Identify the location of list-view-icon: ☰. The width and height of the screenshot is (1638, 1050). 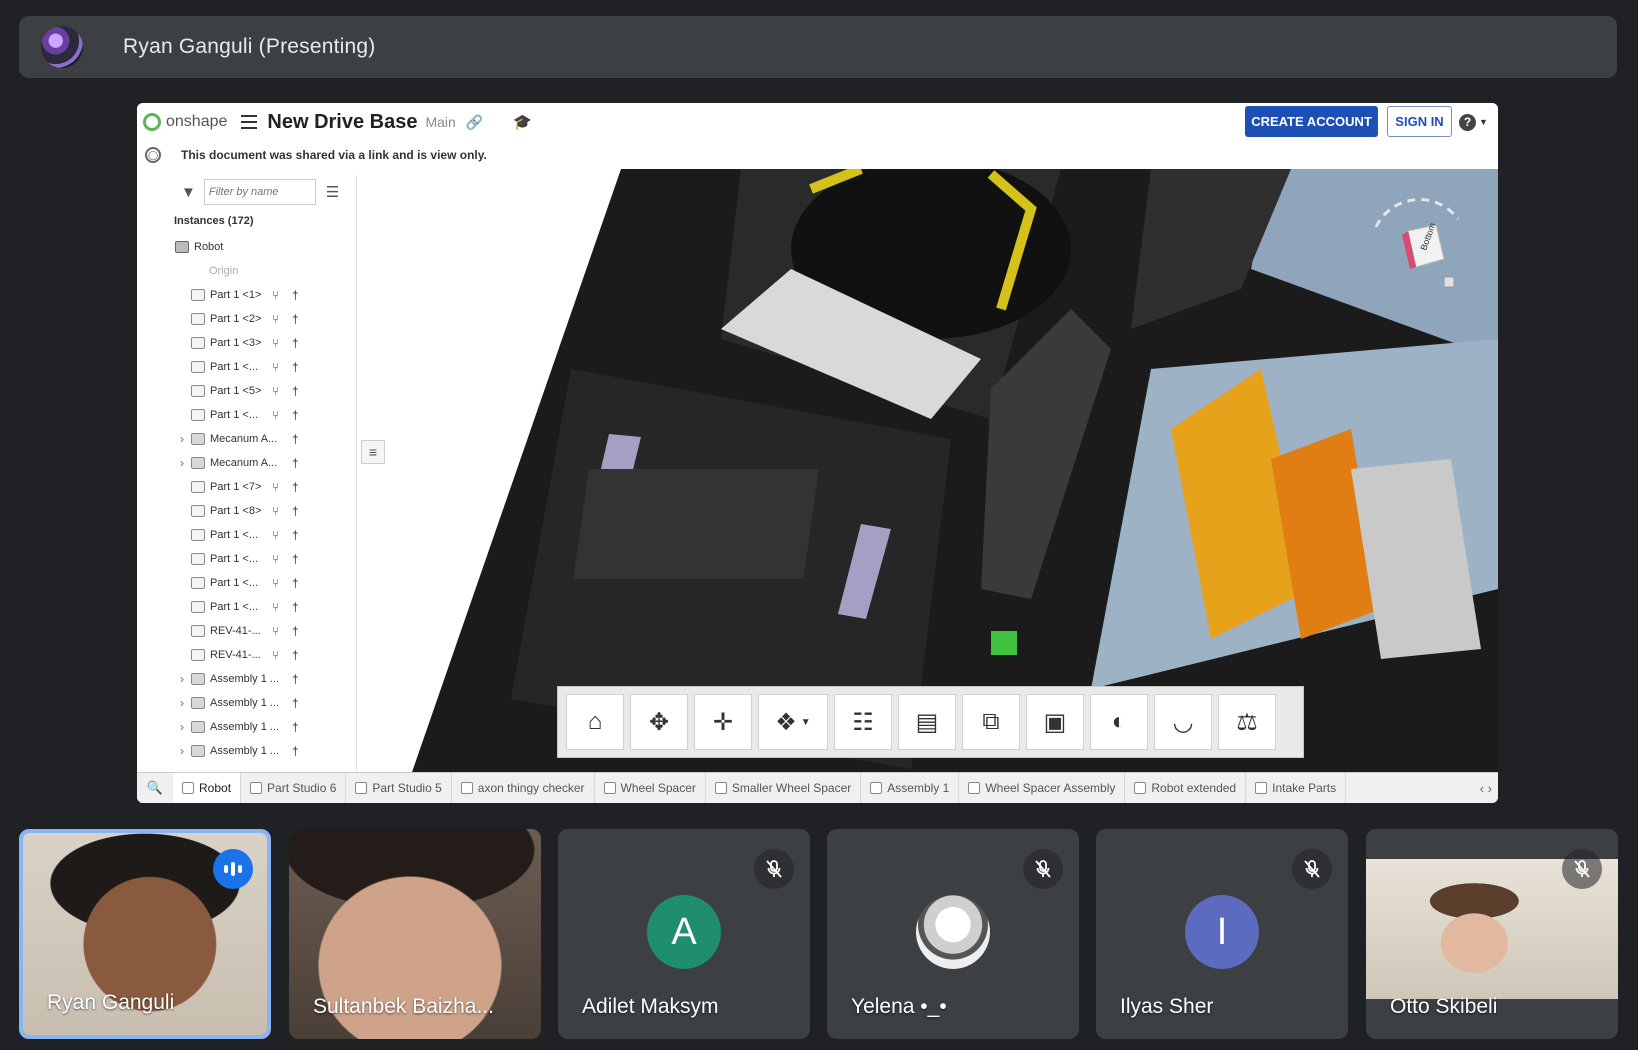
(332, 192).